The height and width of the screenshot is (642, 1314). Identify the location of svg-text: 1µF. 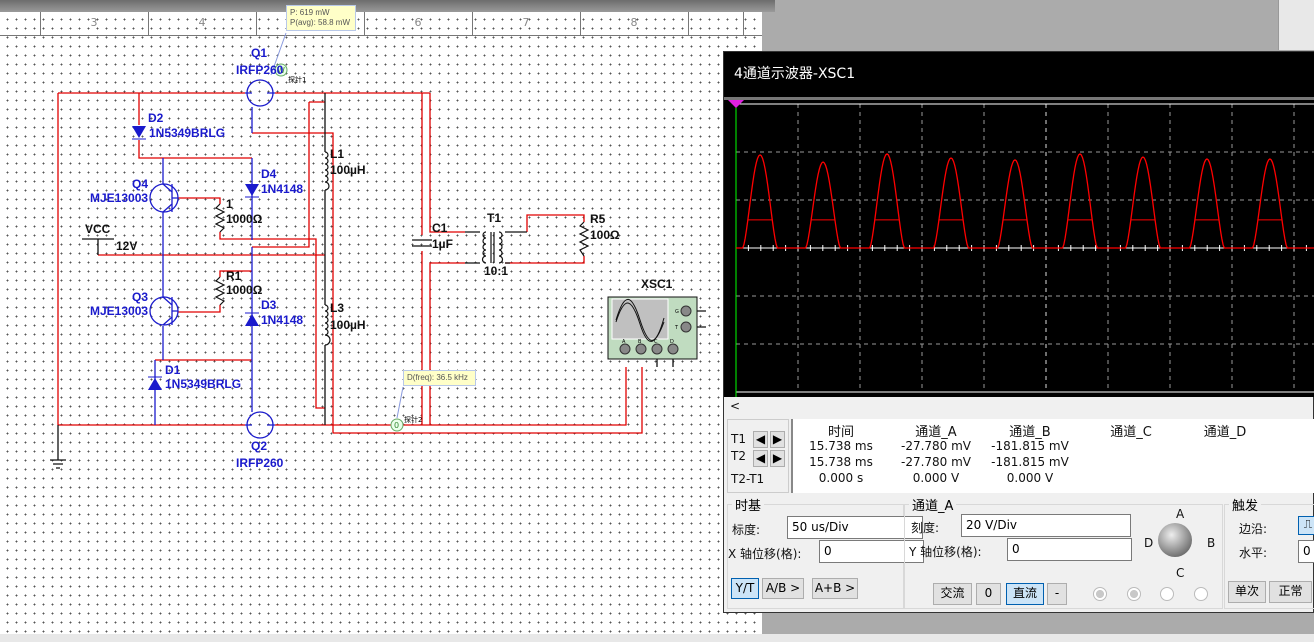
(442, 244).